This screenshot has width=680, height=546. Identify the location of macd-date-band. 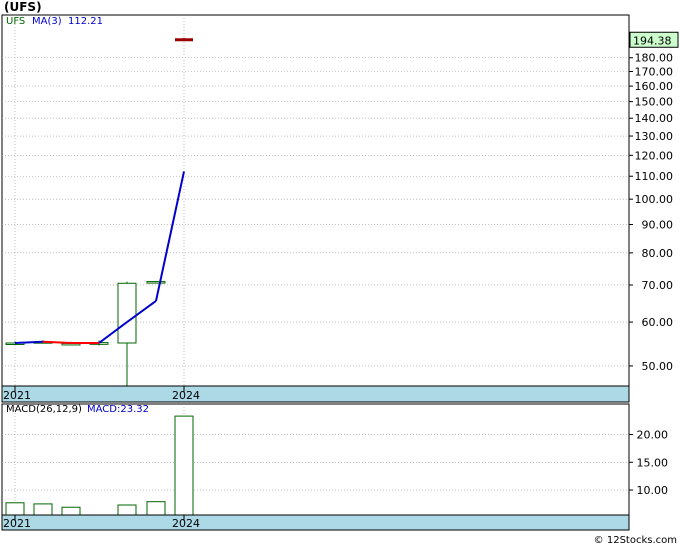
(315, 522).